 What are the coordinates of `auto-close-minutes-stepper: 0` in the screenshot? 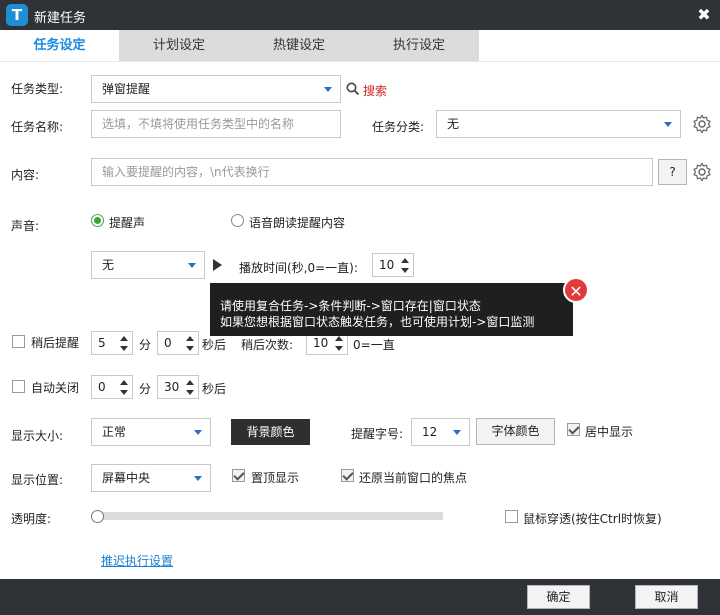 It's located at (112, 387).